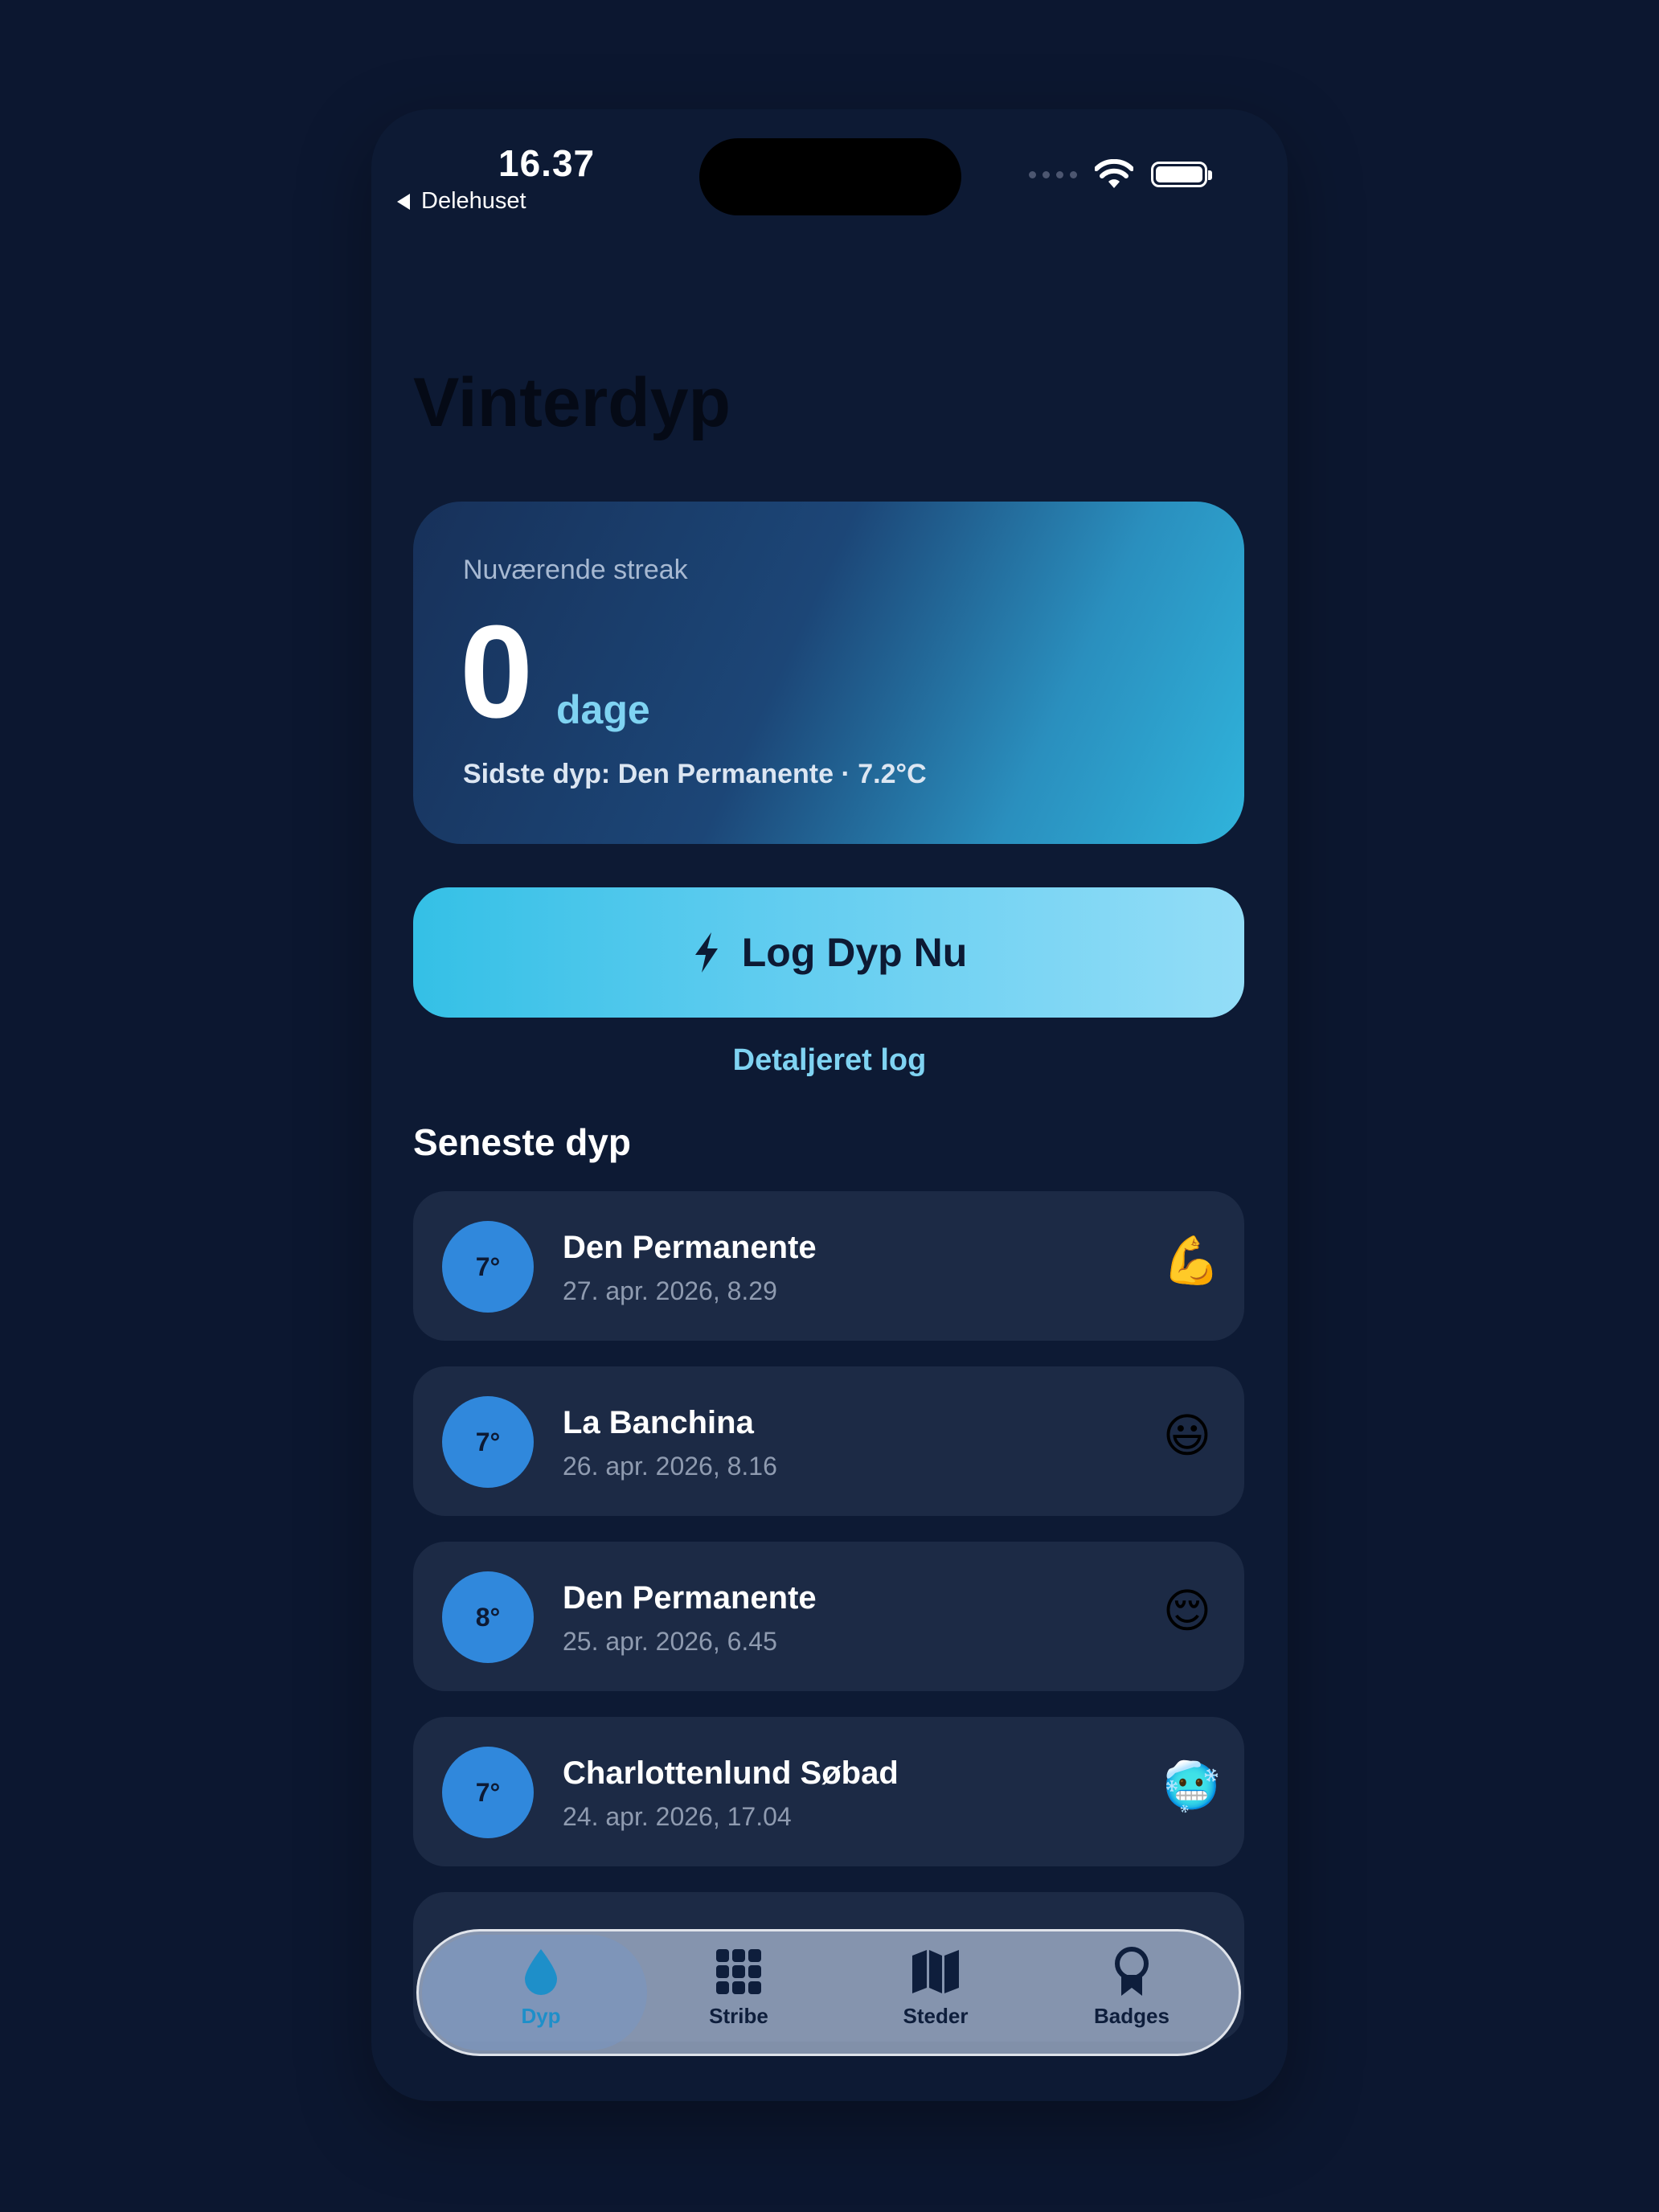  Describe the element at coordinates (1131, 2016) in the screenshot. I see `tab-label: Badges` at that location.